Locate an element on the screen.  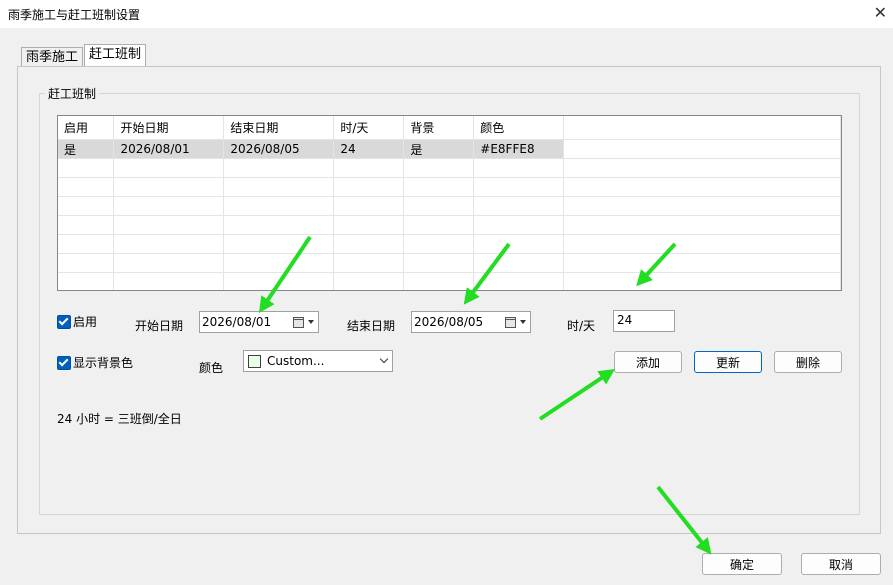
hours-input: 24 is located at coordinates (644, 321).